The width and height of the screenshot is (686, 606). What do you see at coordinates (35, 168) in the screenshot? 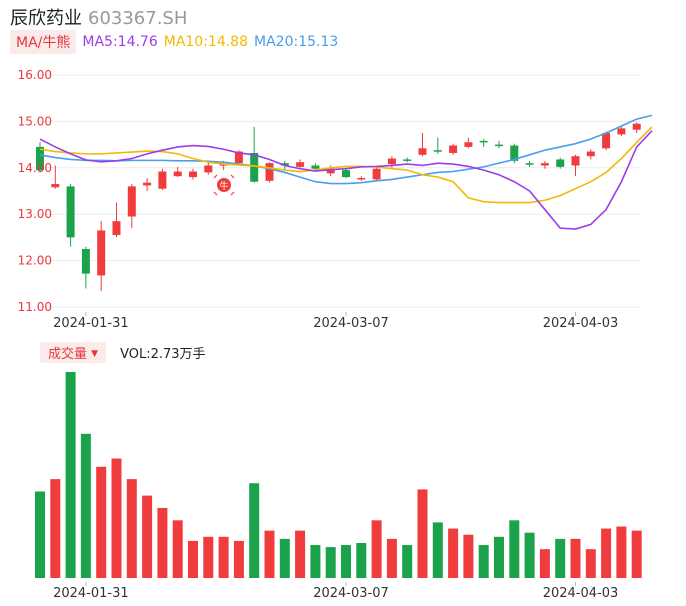
I see `y-tick-label: 14.00` at bounding box center [35, 168].